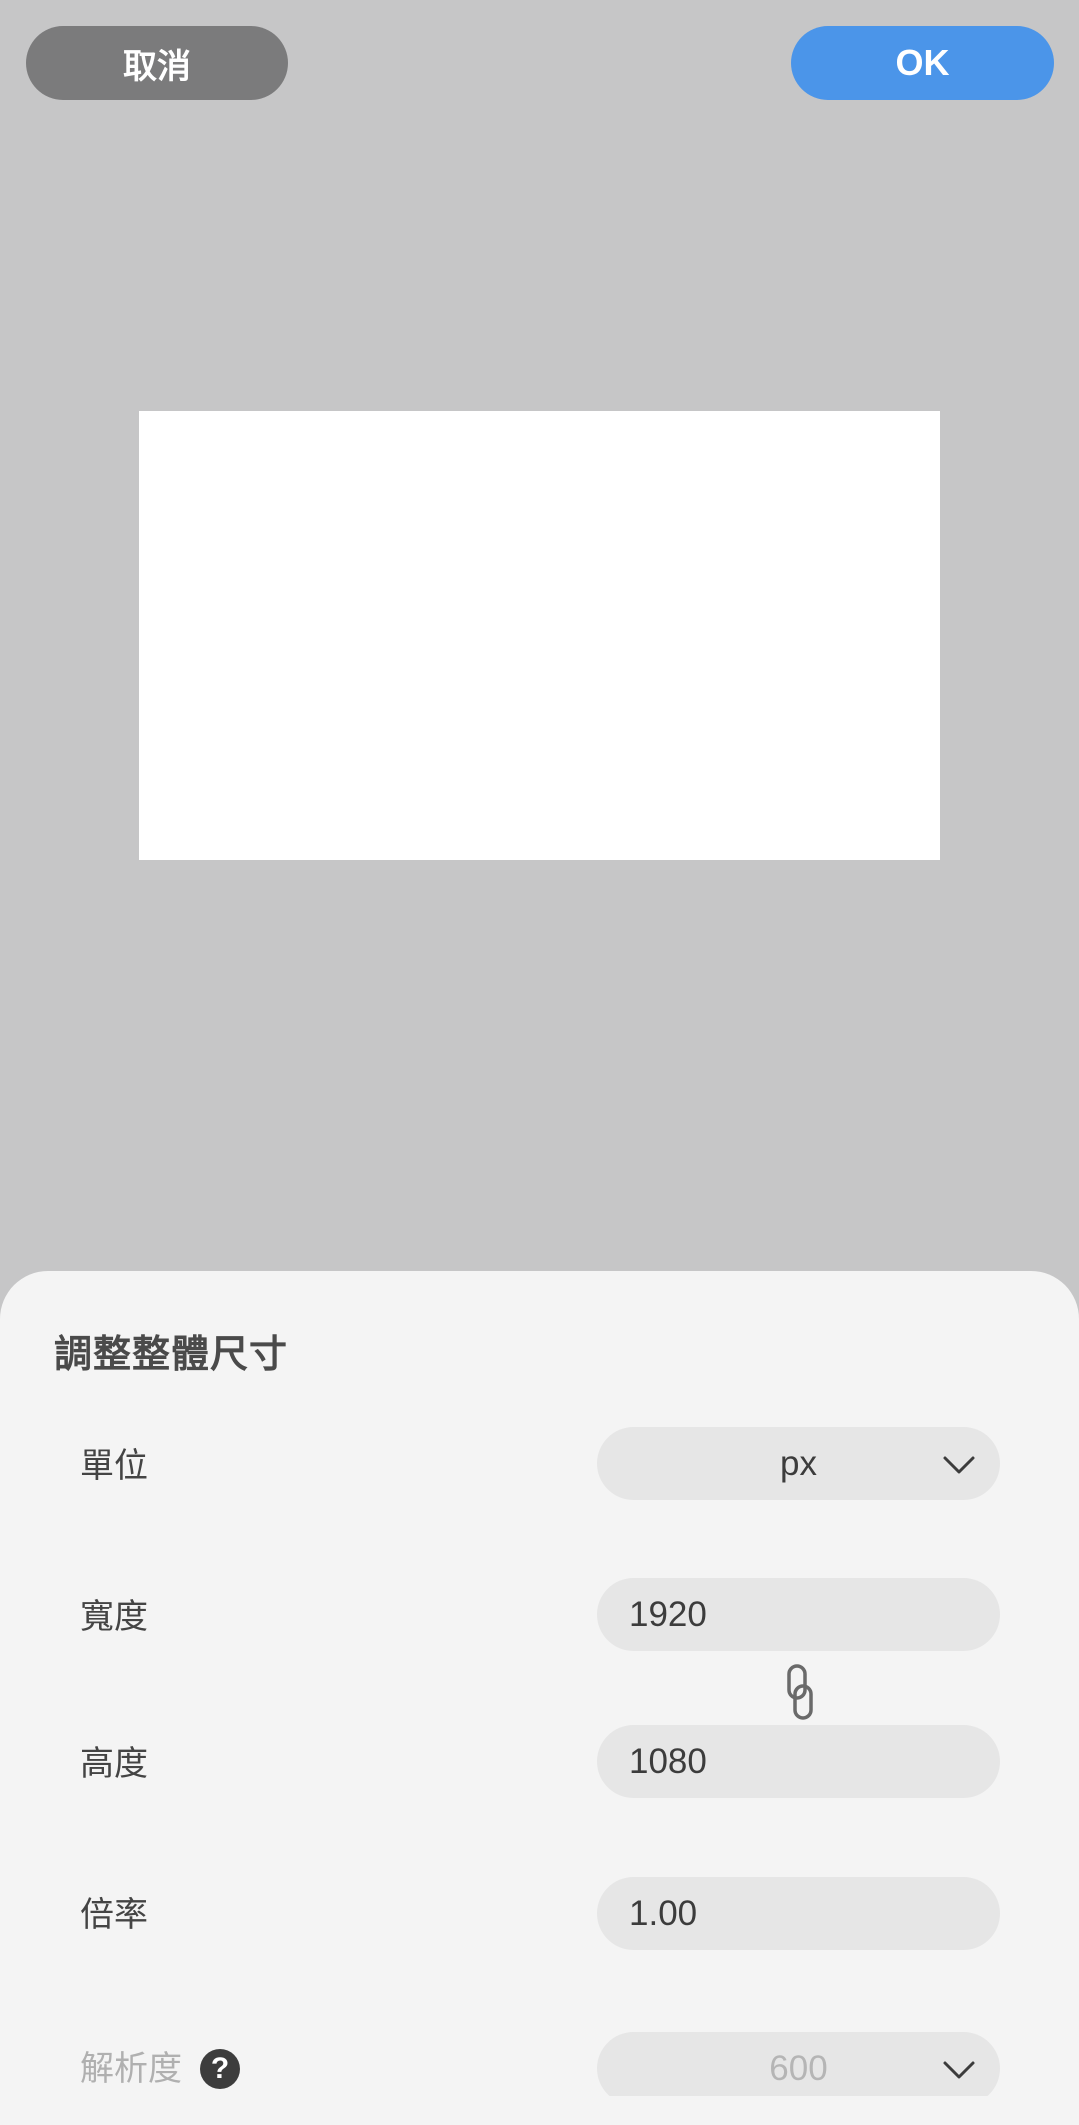 This screenshot has width=1079, height=2125. I want to click on height-value: 1080, so click(668, 1761).